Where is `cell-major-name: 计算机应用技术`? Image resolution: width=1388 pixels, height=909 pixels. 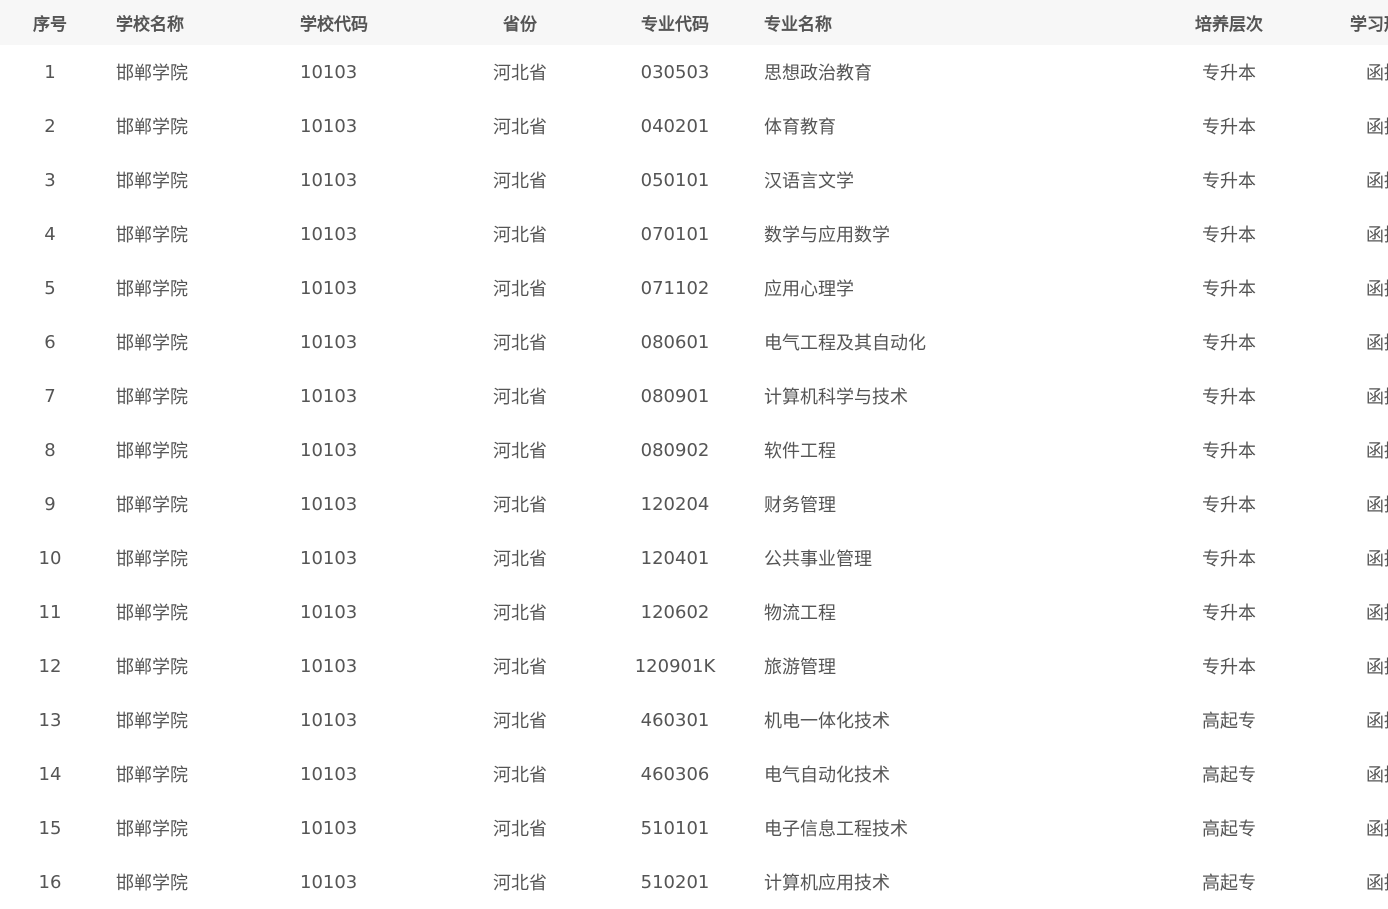 cell-major-name: 计算机应用技术 is located at coordinates (827, 883).